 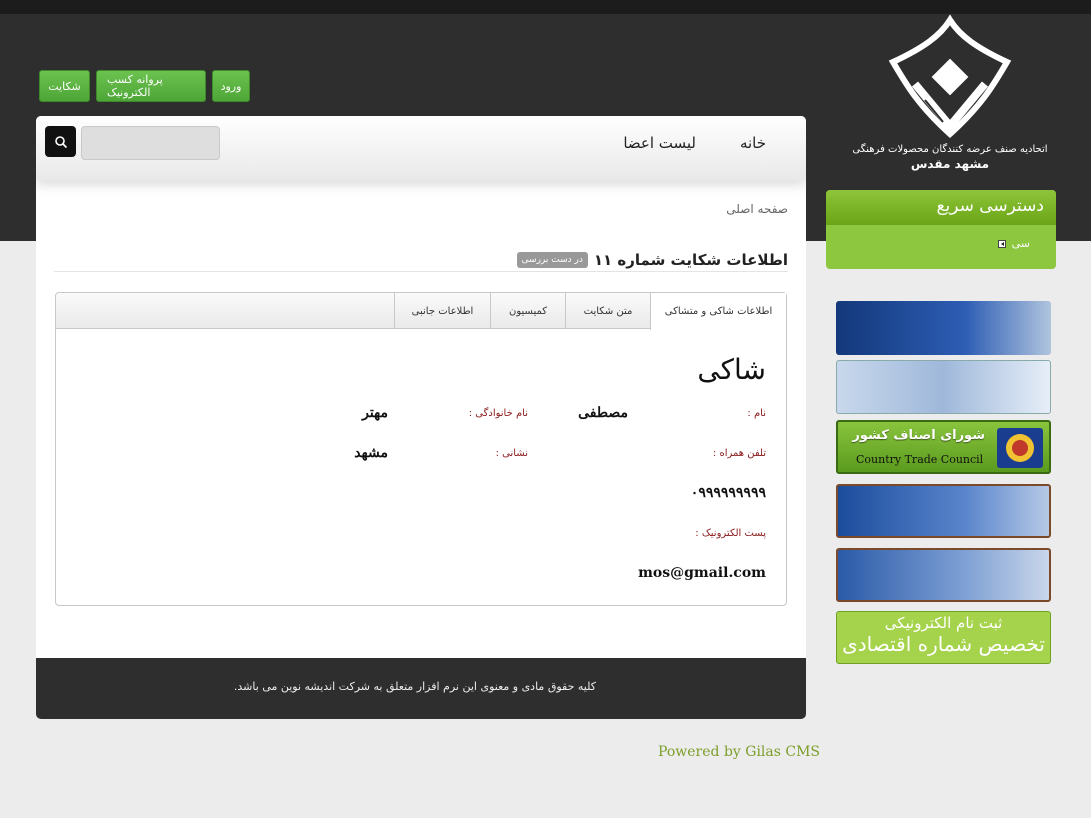 I want to click on family-label: نام خانوادگی :, so click(x=498, y=413).